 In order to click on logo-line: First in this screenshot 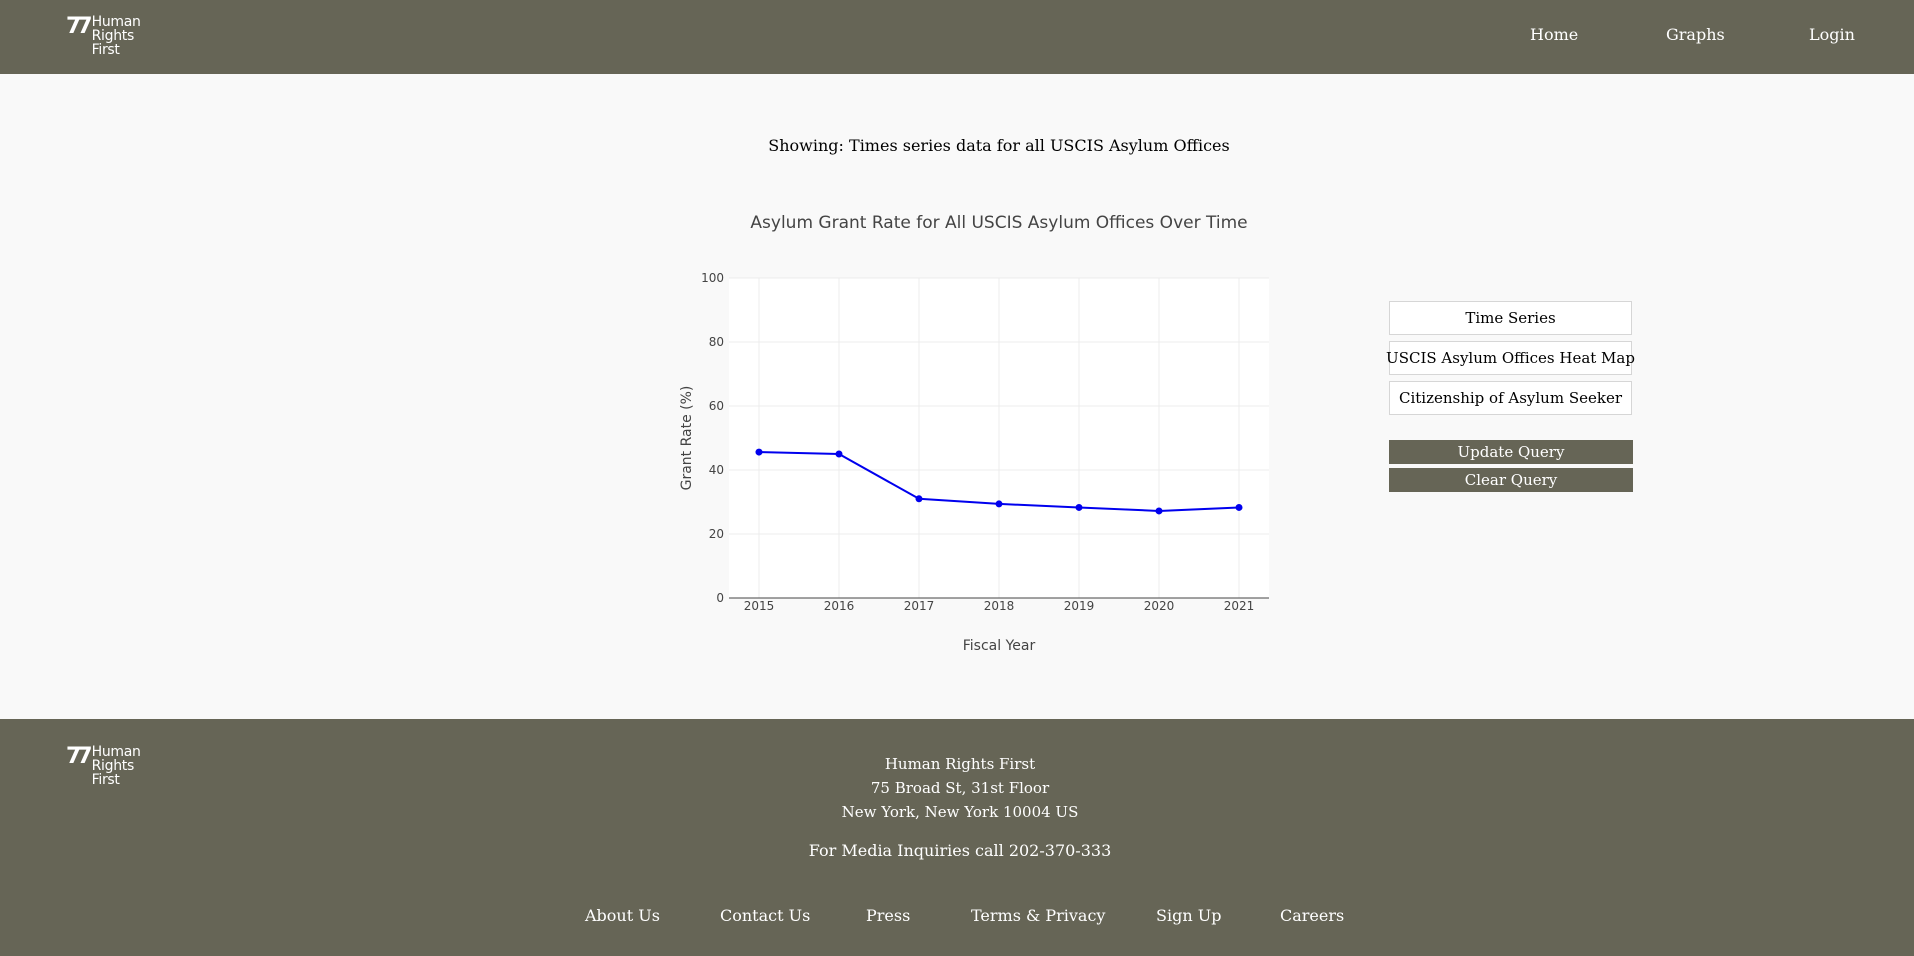, I will do `click(105, 50)`.